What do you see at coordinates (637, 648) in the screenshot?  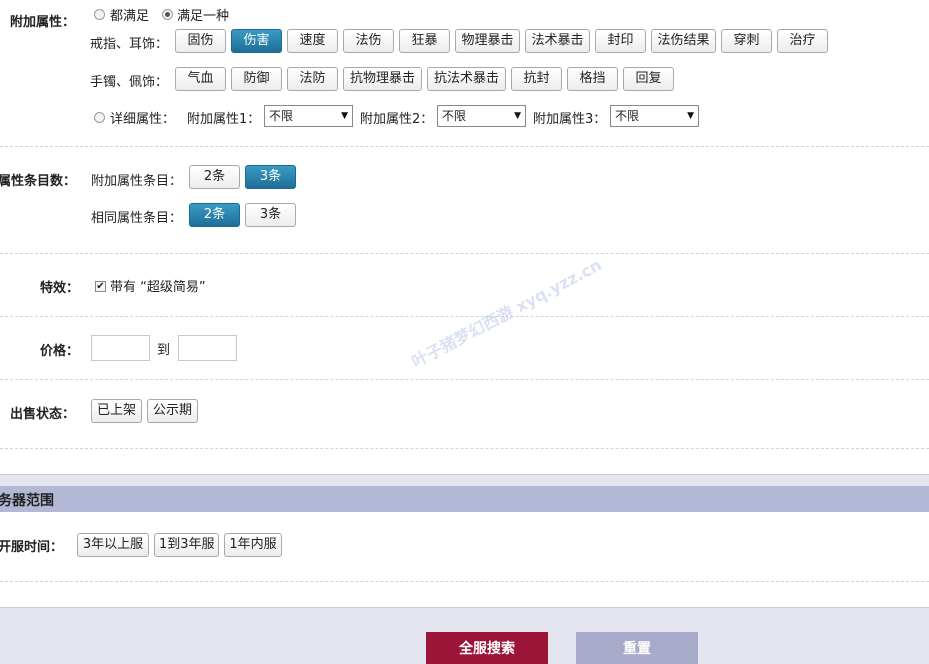 I see `reset-button: 重置` at bounding box center [637, 648].